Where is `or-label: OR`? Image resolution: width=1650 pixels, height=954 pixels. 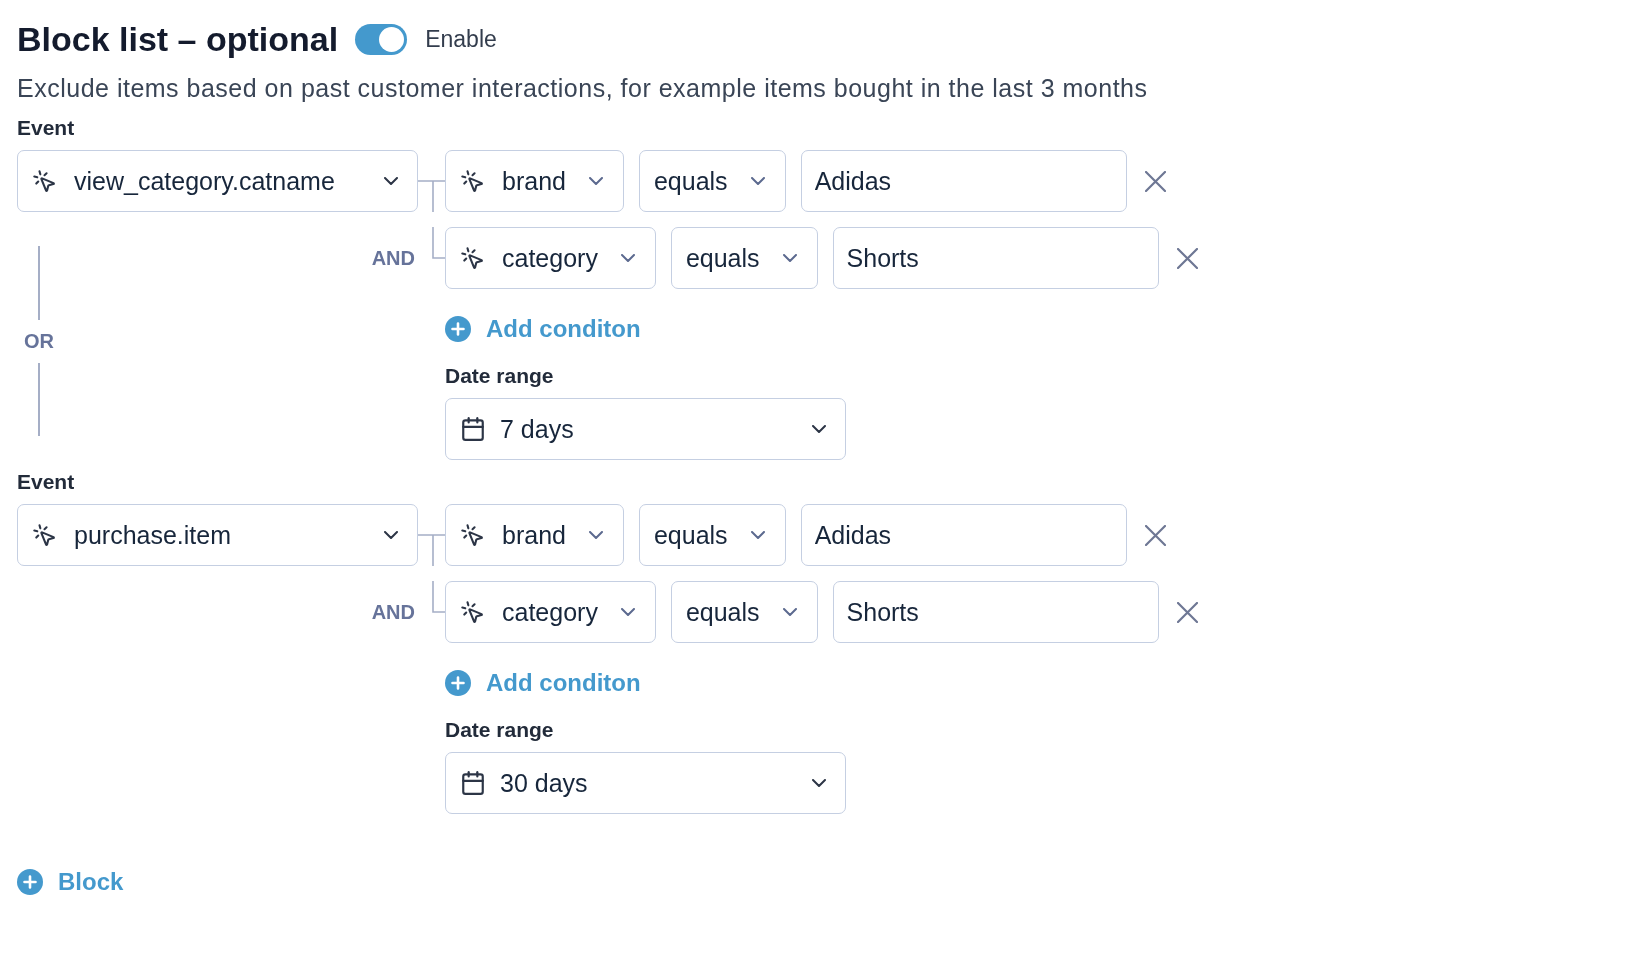
or-label: OR is located at coordinates (39, 341).